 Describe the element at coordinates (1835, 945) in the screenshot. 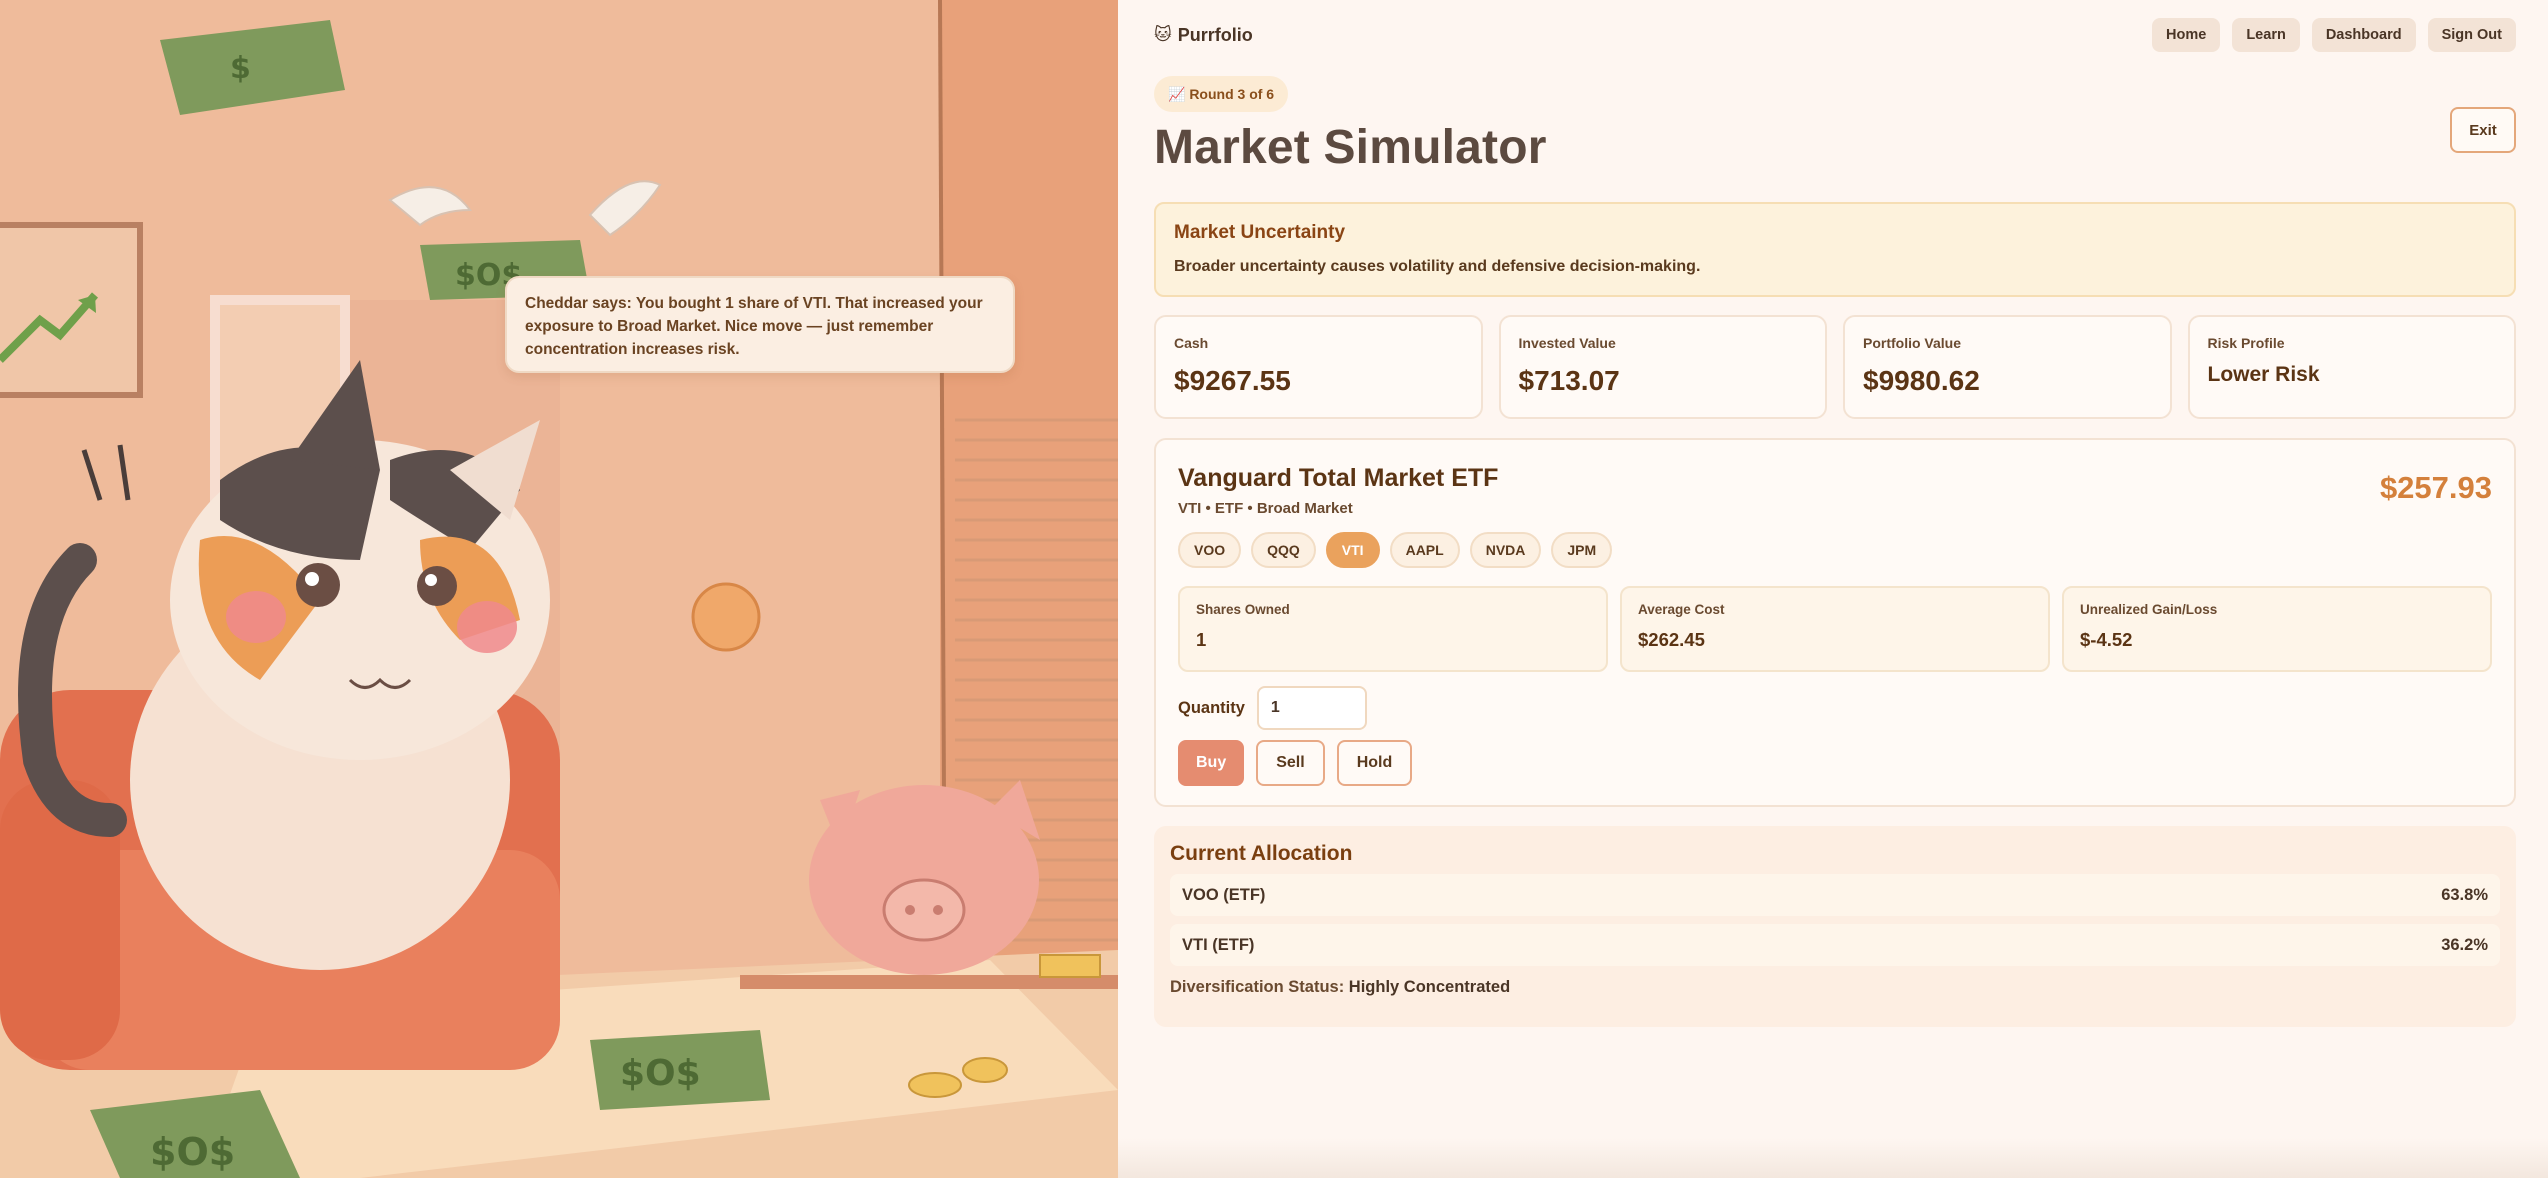

I see `allocation-row: VTI (ETF) 36.2%` at that location.